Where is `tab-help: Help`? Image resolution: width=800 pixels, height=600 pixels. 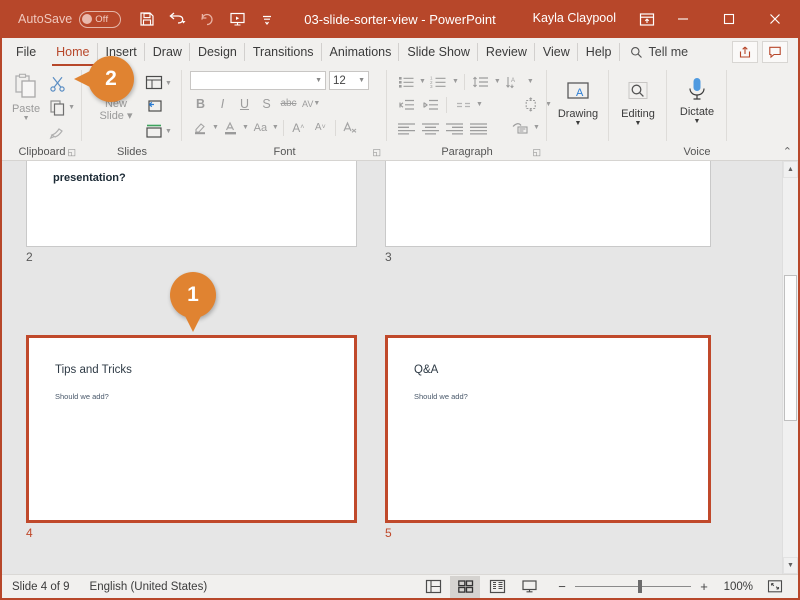 tab-help: Help is located at coordinates (599, 52).